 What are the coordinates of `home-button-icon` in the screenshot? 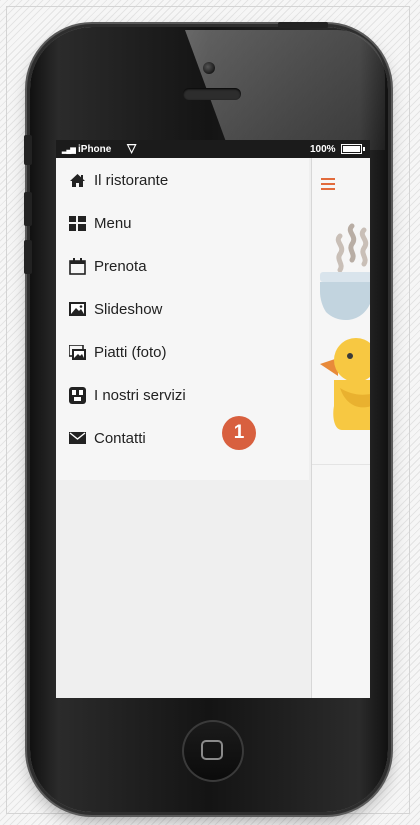 It's located at (212, 750).